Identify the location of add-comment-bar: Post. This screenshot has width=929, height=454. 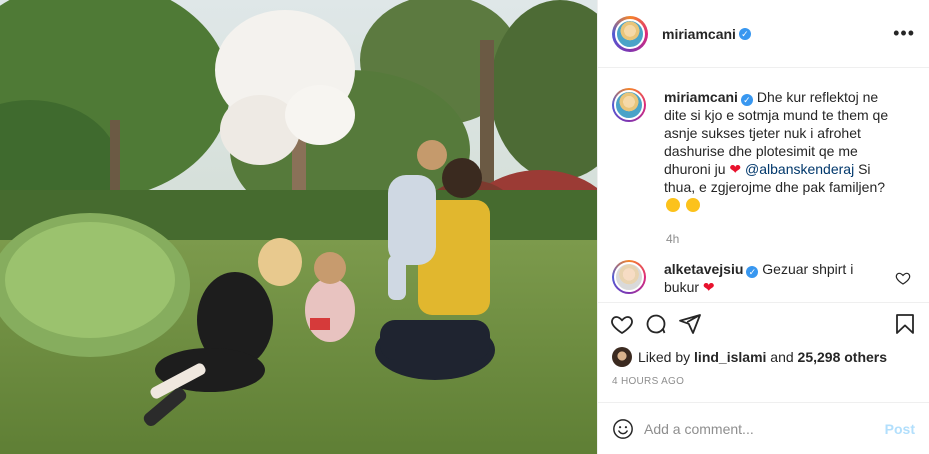
(763, 428).